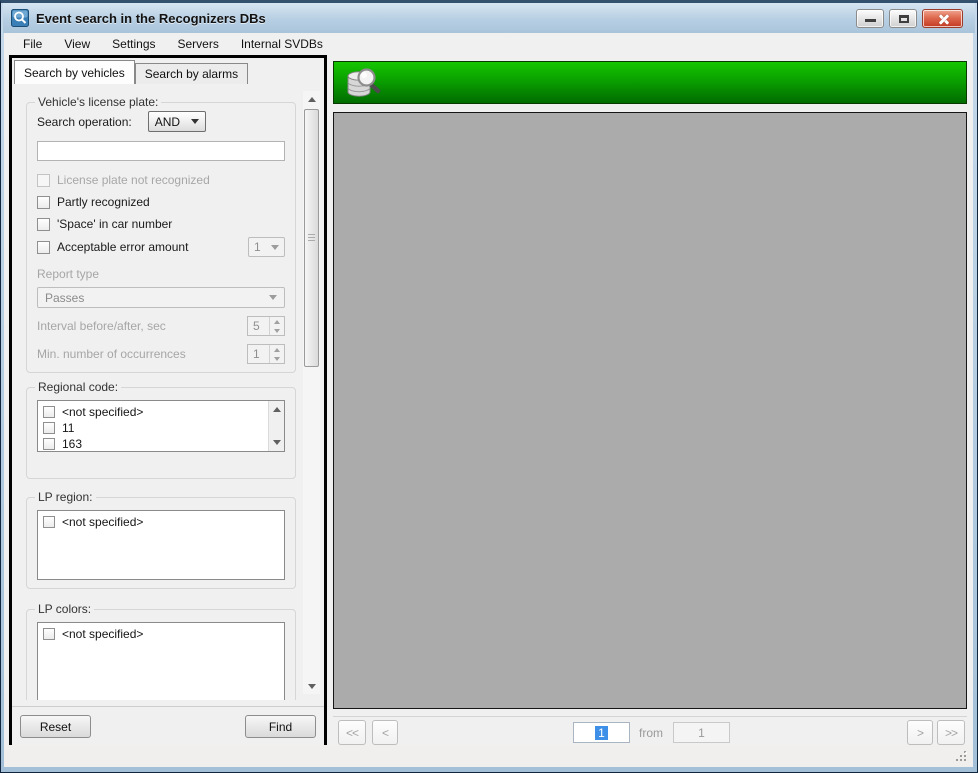 The width and height of the screenshot is (978, 773). I want to click on first-page-button: <<, so click(352, 732).